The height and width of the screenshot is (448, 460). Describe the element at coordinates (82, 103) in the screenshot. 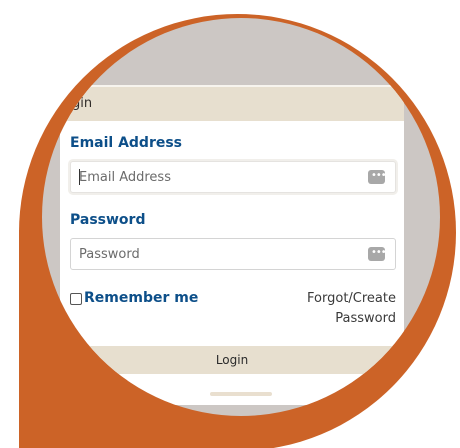

I see `card-header-title: gin` at that location.